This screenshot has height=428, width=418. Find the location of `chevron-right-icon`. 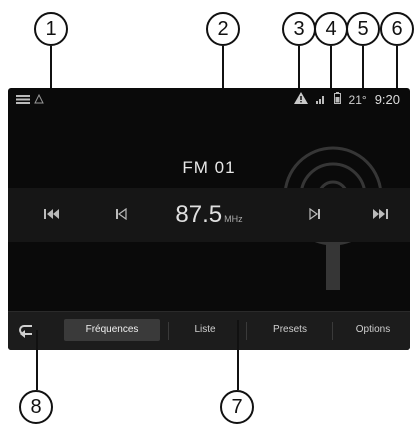

chevron-right-icon is located at coordinates (314, 214).